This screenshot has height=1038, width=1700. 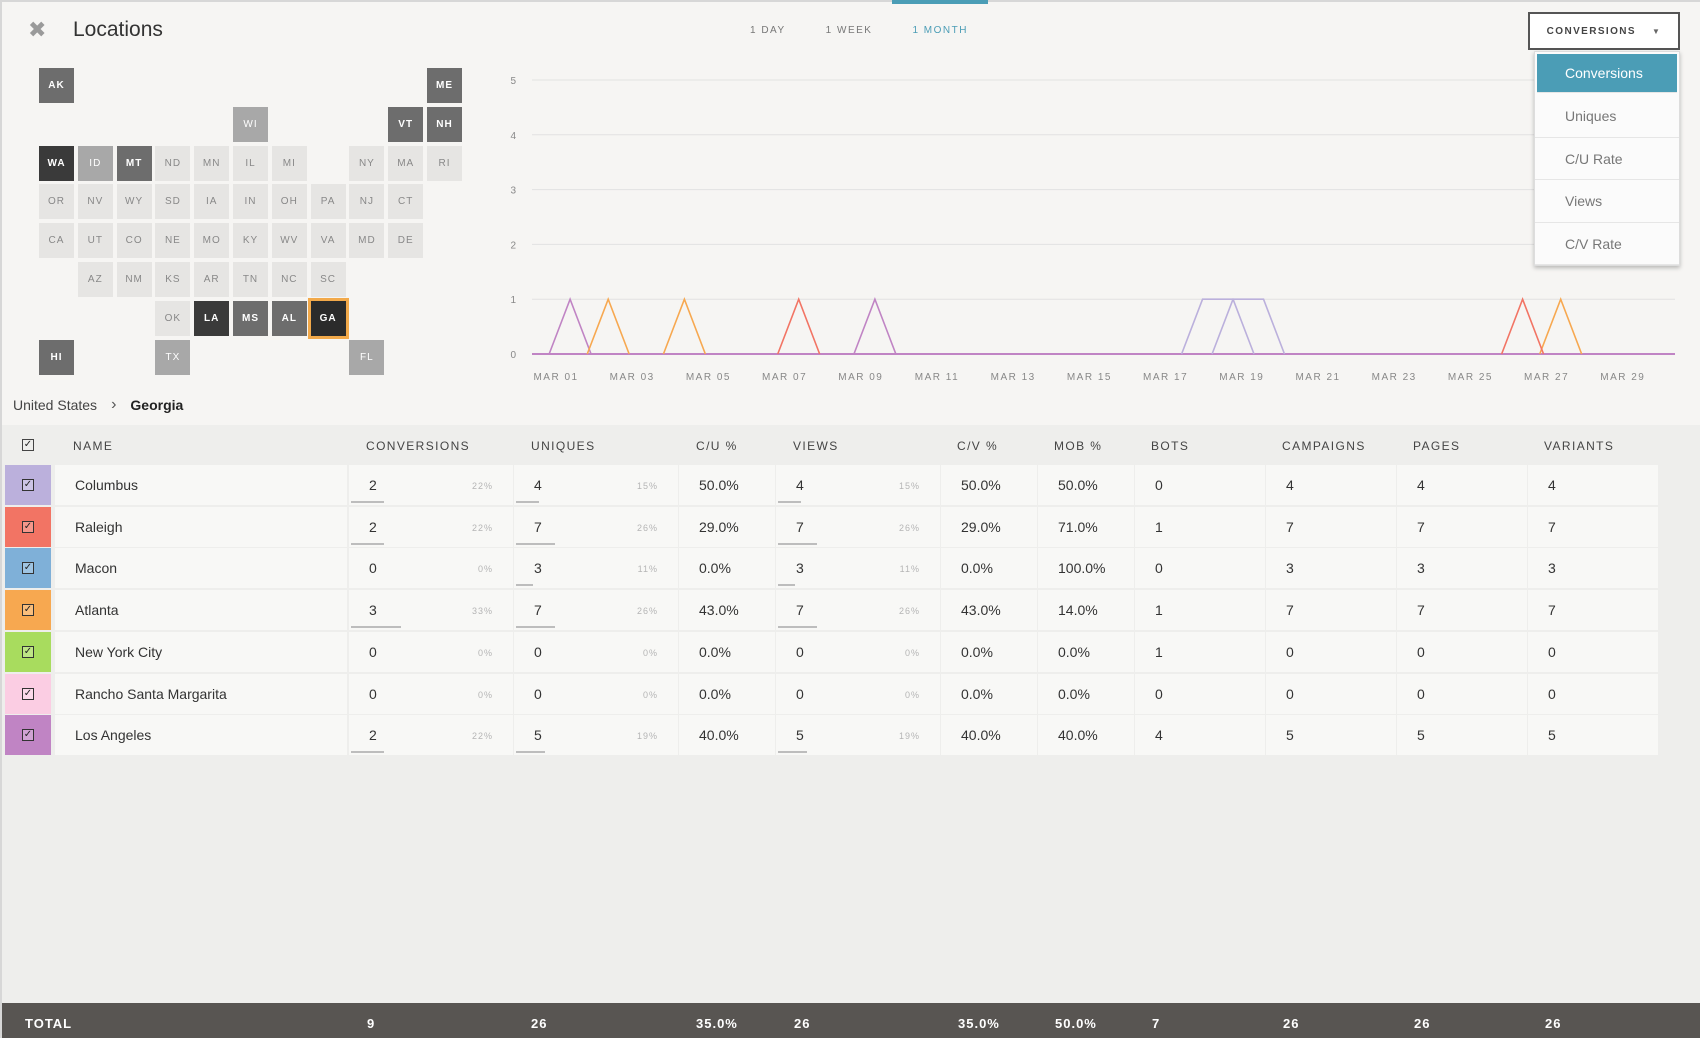 I want to click on select-all-checkbox: ✓, so click(x=28, y=445).